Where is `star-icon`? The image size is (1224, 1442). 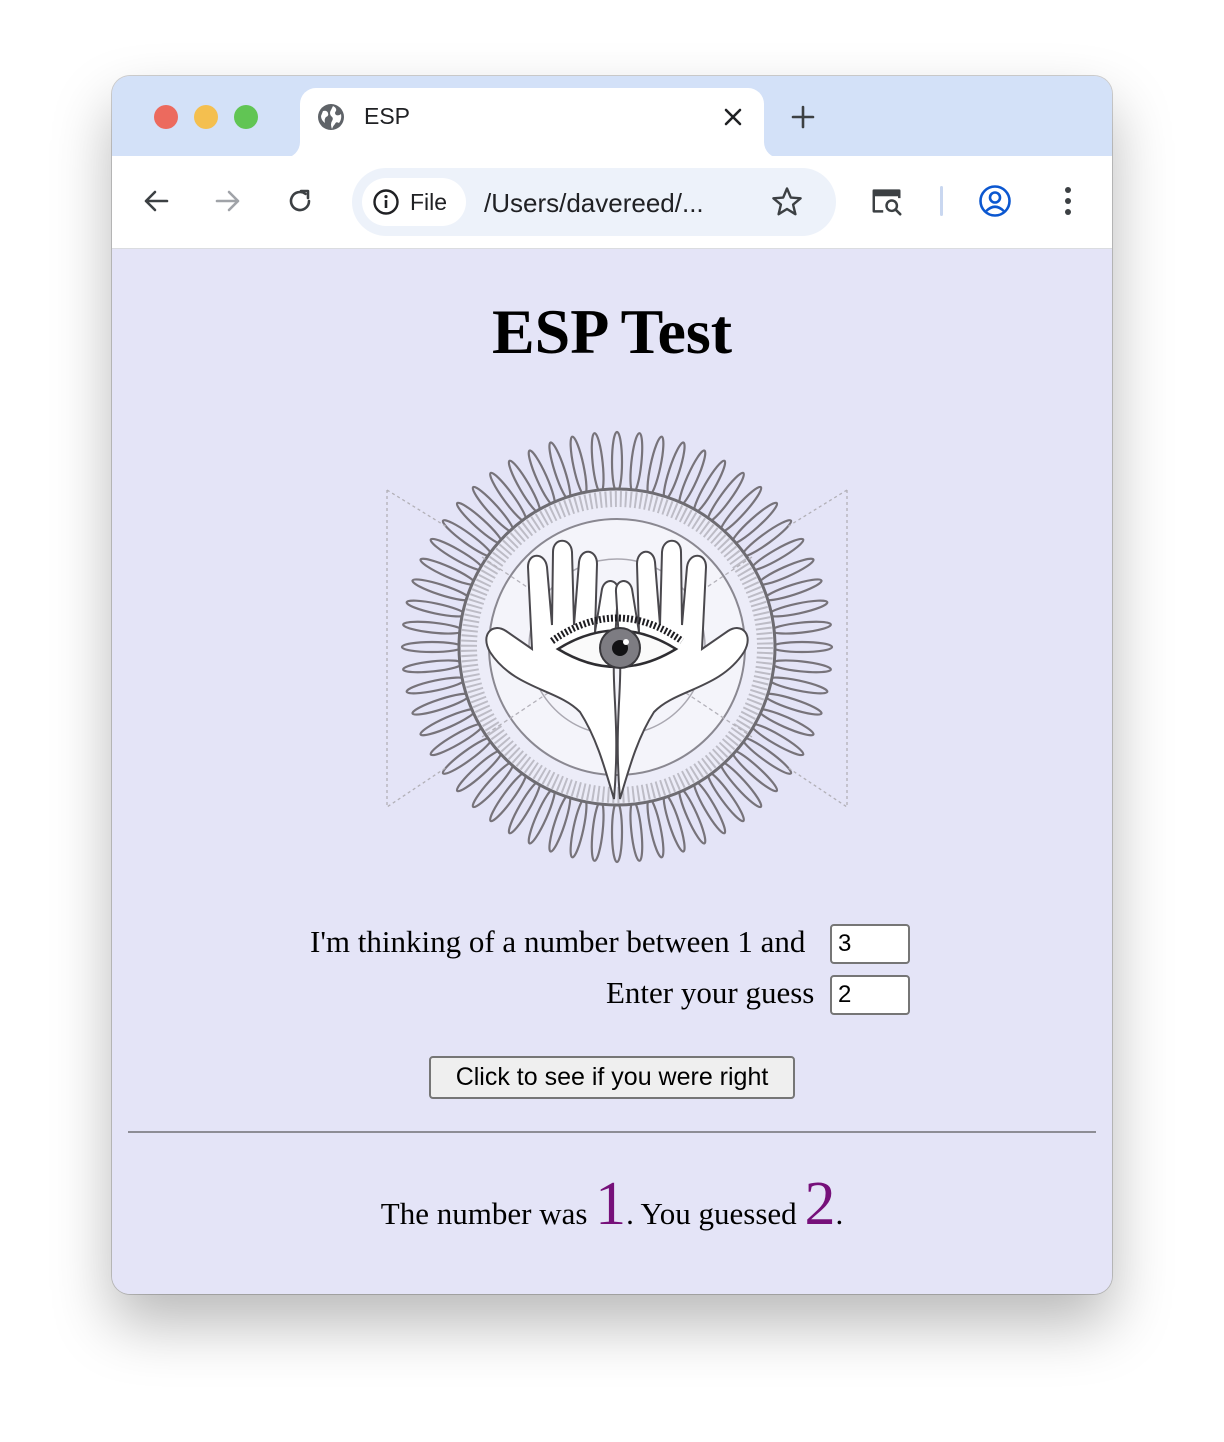
star-icon is located at coordinates (787, 202).